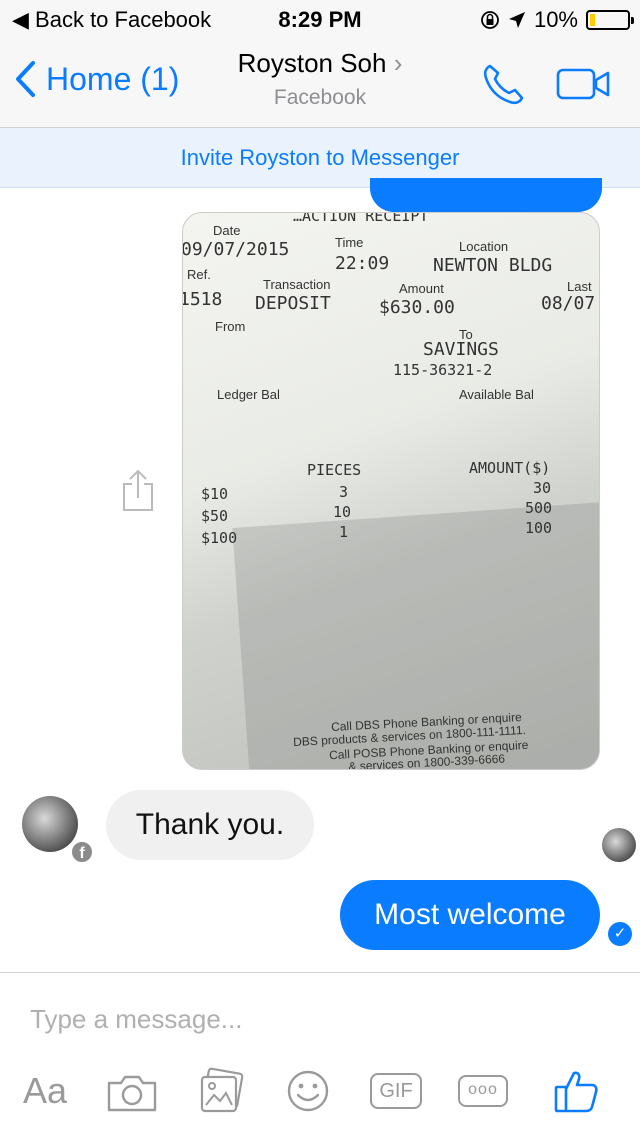 This screenshot has height=1136, width=640. What do you see at coordinates (219, 538) in the screenshot?
I see `receipt-row-denom: $100` at bounding box center [219, 538].